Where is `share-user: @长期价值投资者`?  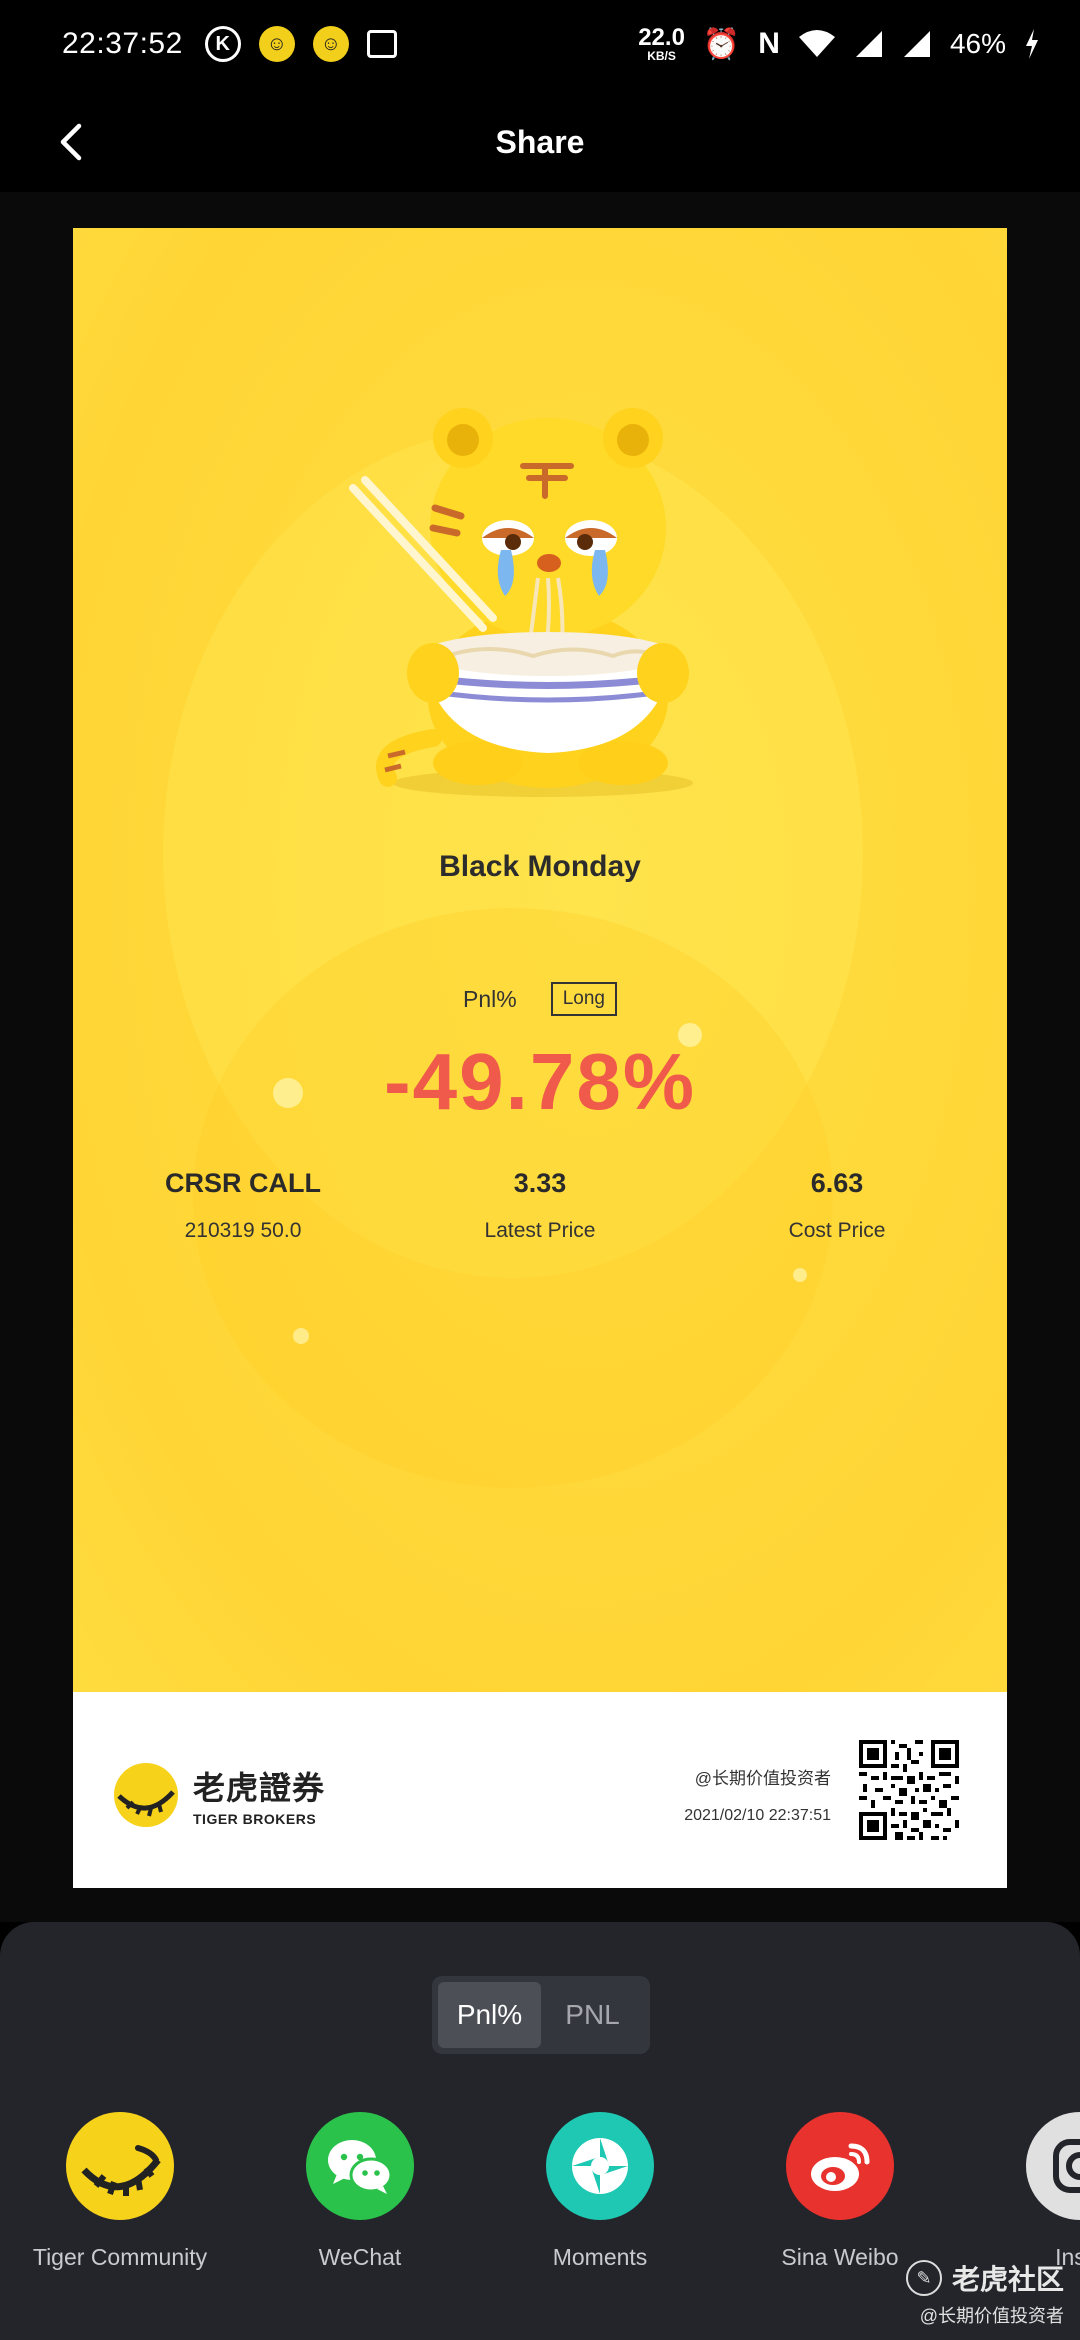 share-user: @长期价值投资者 is located at coordinates (762, 1778).